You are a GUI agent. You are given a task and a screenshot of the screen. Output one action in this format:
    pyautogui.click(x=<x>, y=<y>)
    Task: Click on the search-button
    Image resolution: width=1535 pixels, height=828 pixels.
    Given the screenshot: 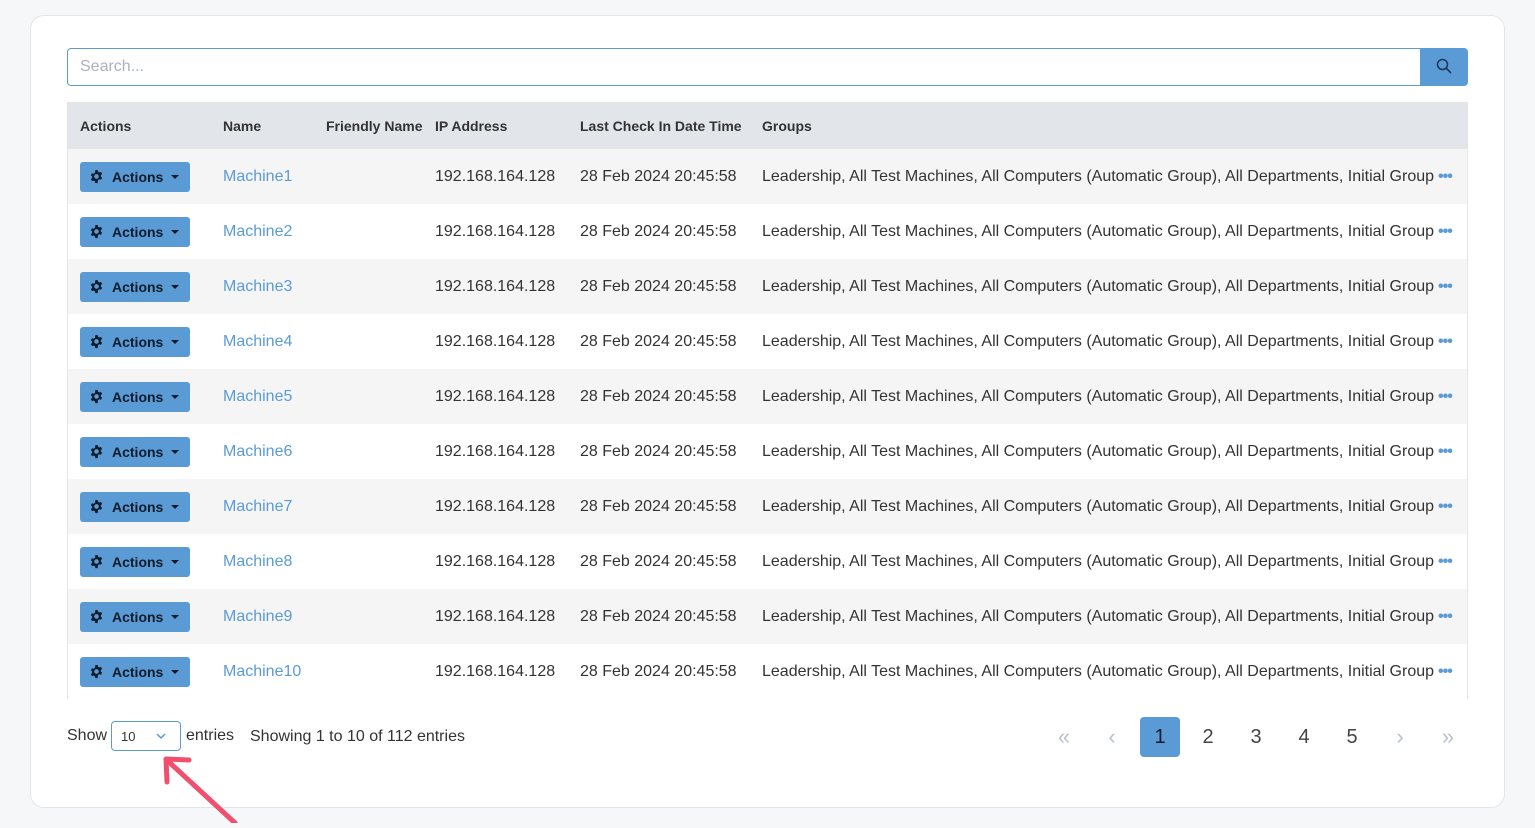 What is the action you would take?
    pyautogui.click(x=1444, y=67)
    